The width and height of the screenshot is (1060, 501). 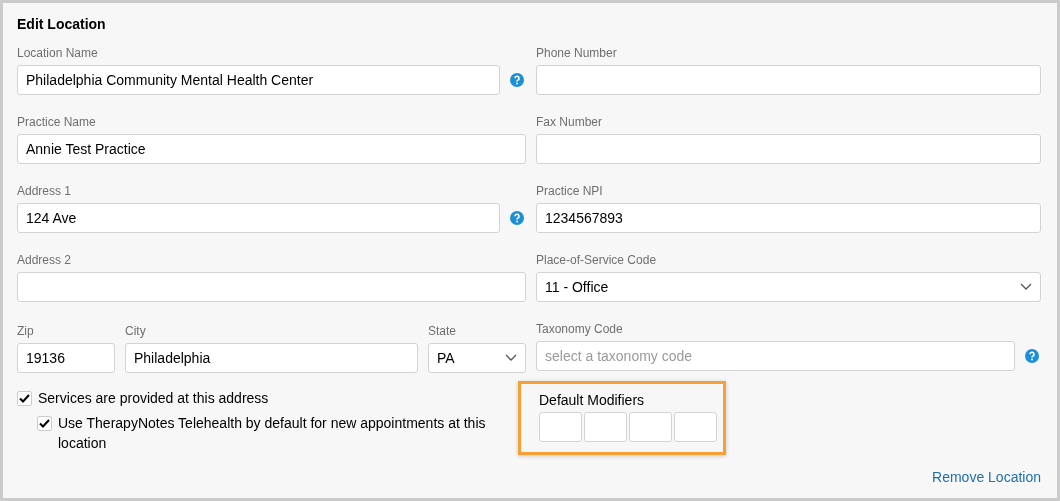 I want to click on field-label: Practice NPI, so click(x=569, y=191).